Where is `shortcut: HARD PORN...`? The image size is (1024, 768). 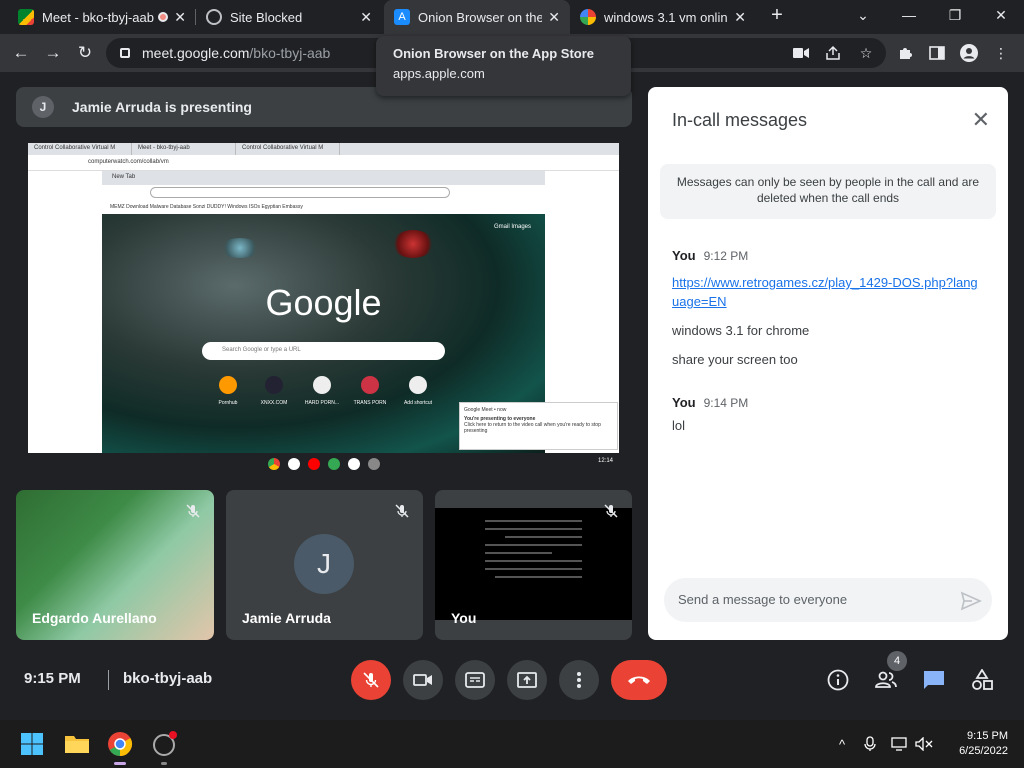 shortcut: HARD PORN... is located at coordinates (322, 391).